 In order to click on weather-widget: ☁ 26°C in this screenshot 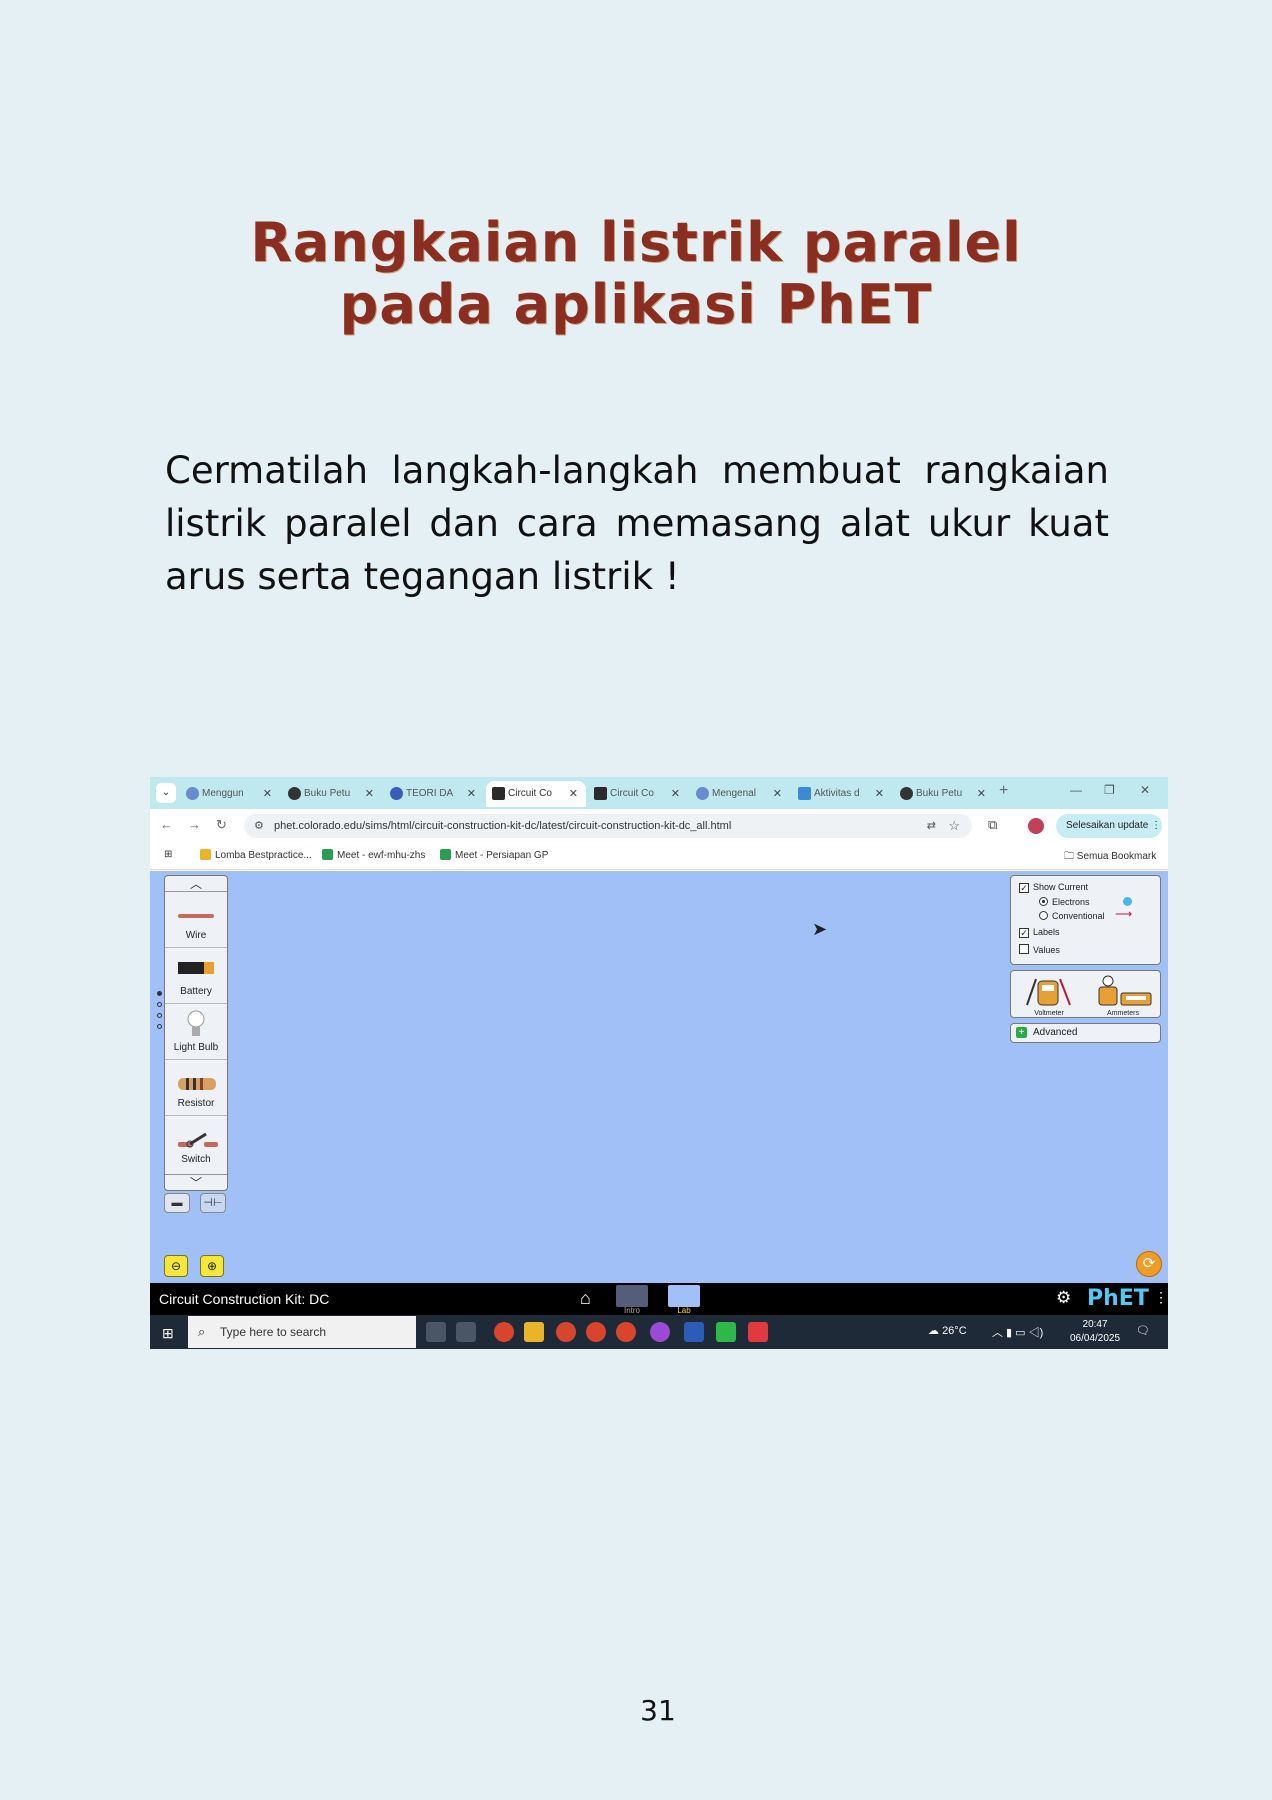, I will do `click(947, 1330)`.